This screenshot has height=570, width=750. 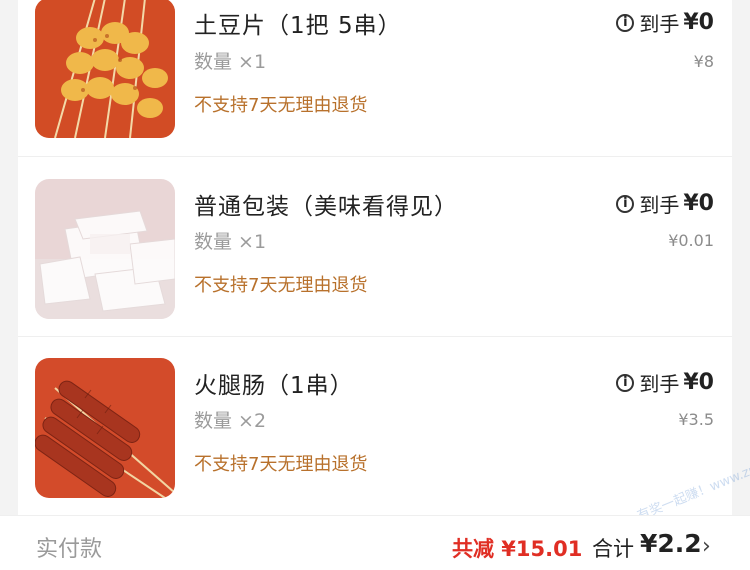 I want to click on checkout-summary-bar: 实付款 共减 ¥15.01 合计 ¥2.2 ›, so click(x=375, y=542).